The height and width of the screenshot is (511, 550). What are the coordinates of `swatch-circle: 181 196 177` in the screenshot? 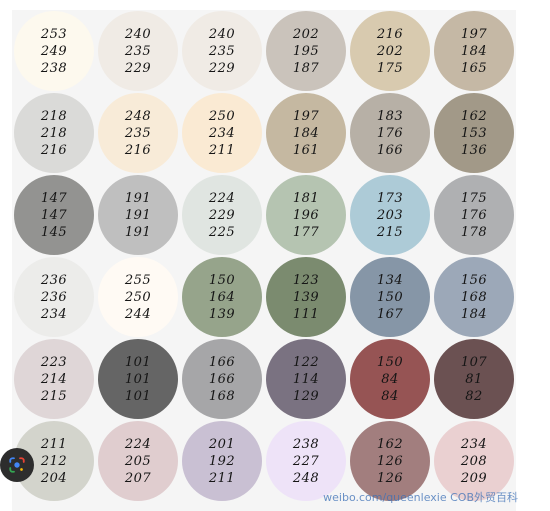 It's located at (306, 215).